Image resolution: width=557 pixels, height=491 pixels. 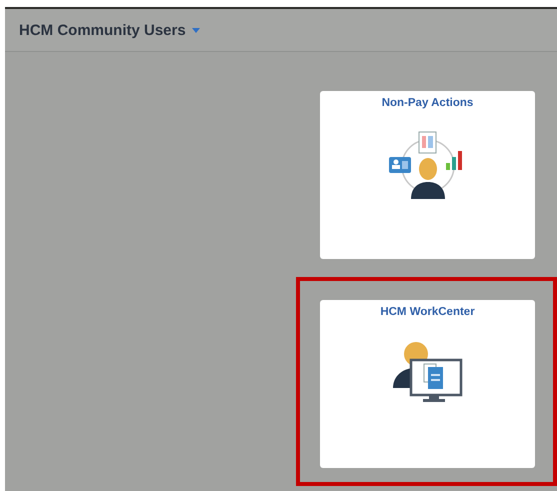 I want to click on tile: HCM WorkCenter, so click(x=427, y=384).